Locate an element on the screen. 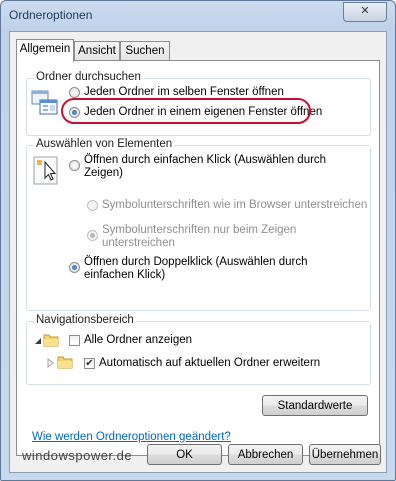  apply-button: Übernehmen is located at coordinates (345, 454).